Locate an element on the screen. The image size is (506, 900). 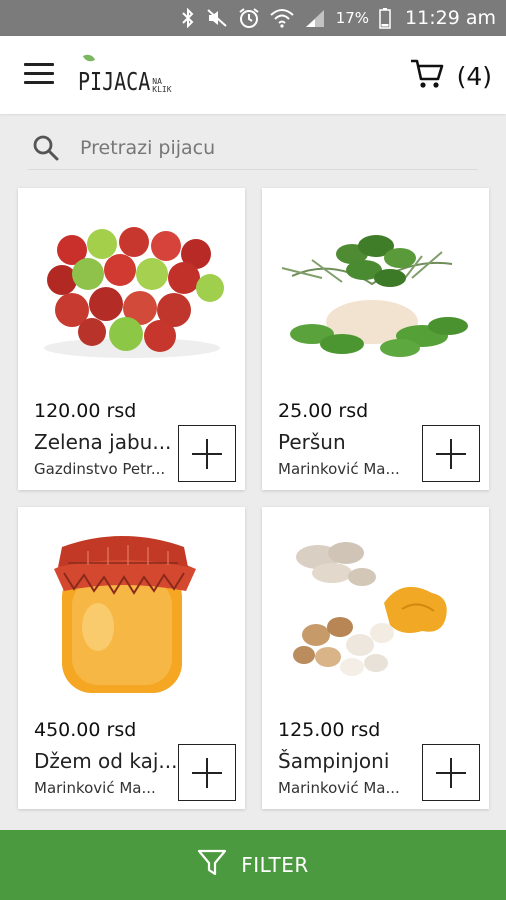
product-name: Šampinjoni is located at coordinates (334, 761).